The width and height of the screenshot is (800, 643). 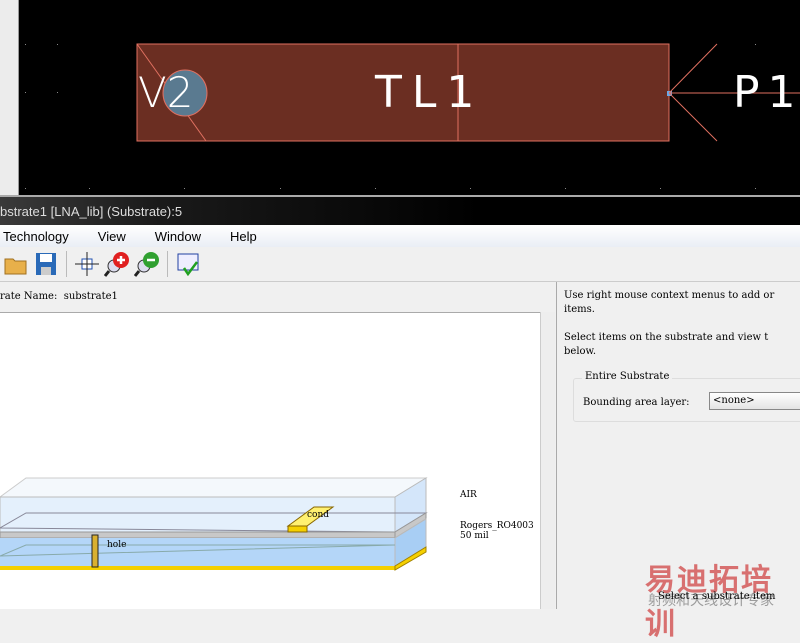 What do you see at coordinates (579, 309) in the screenshot?
I see `help-text-1b: items.` at bounding box center [579, 309].